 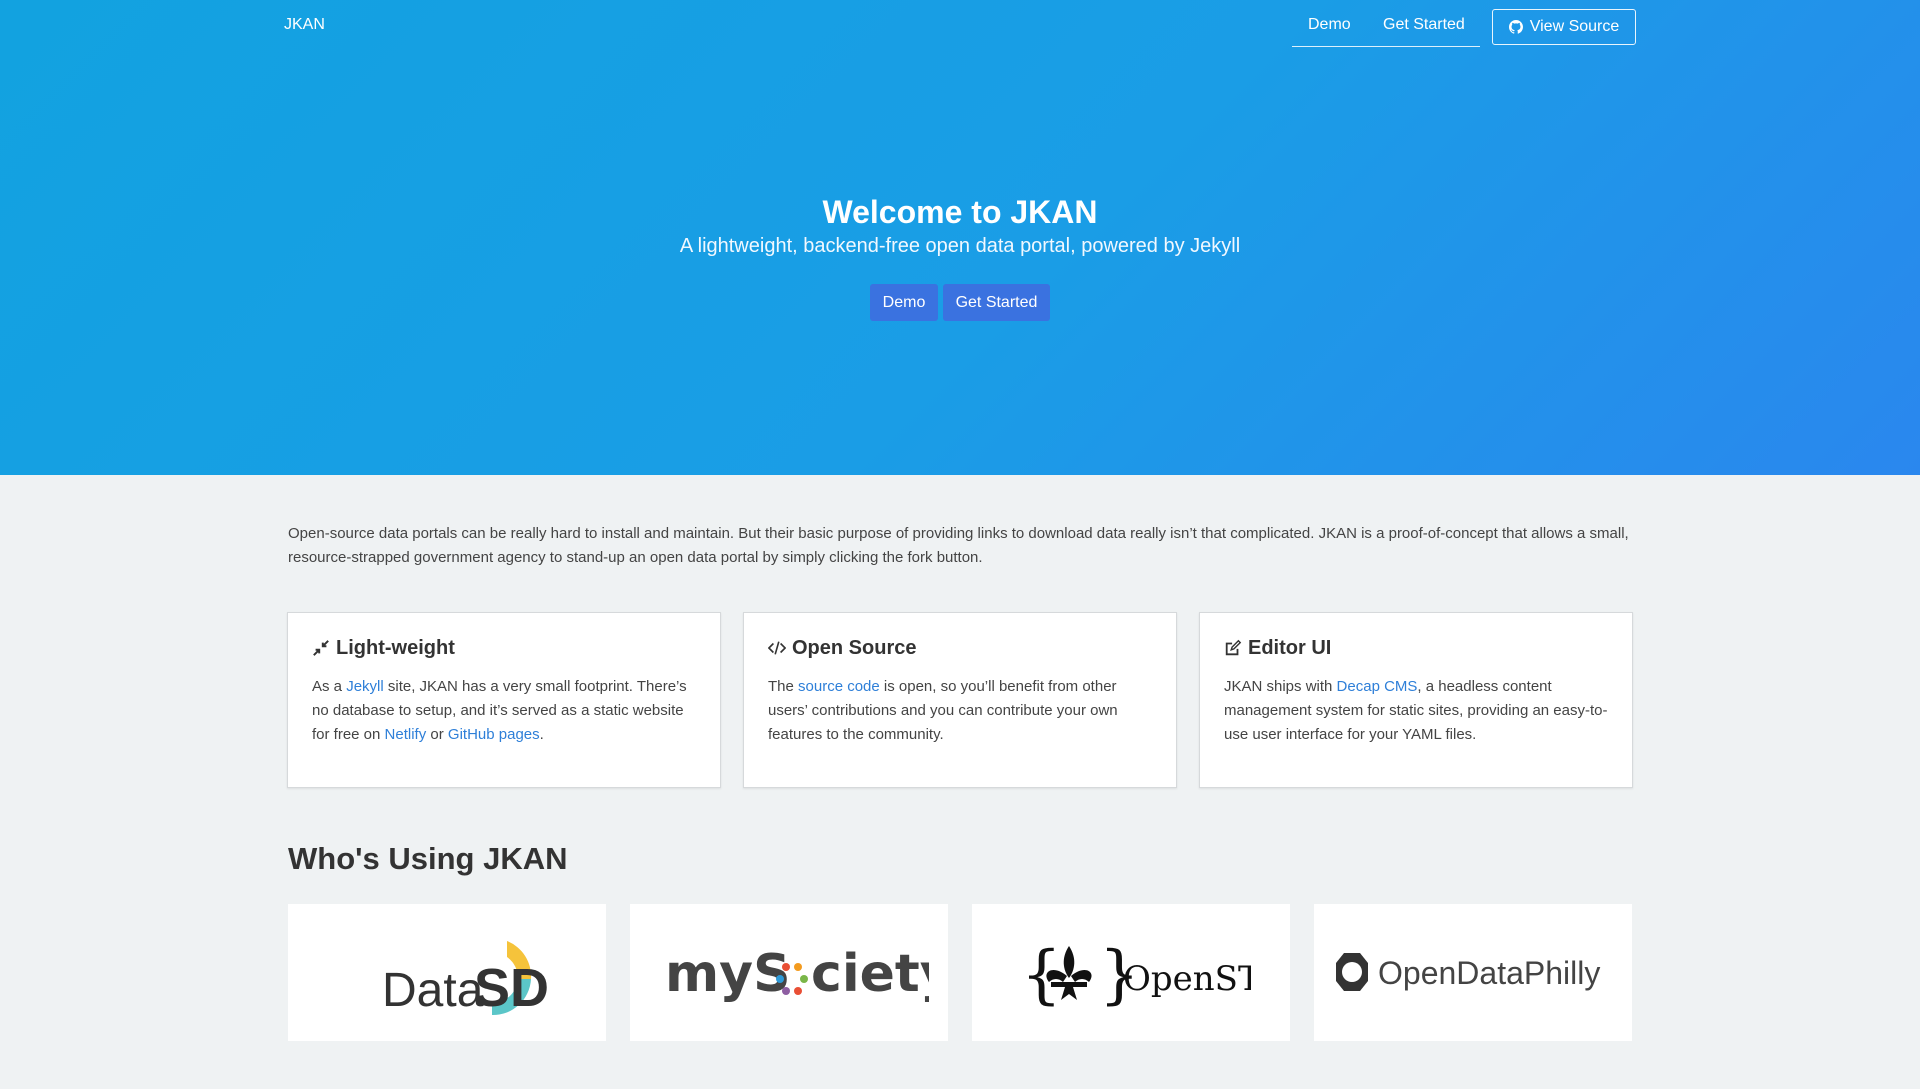 I want to click on openstl-logo: { } OpenSTL, so click(x=1131, y=972).